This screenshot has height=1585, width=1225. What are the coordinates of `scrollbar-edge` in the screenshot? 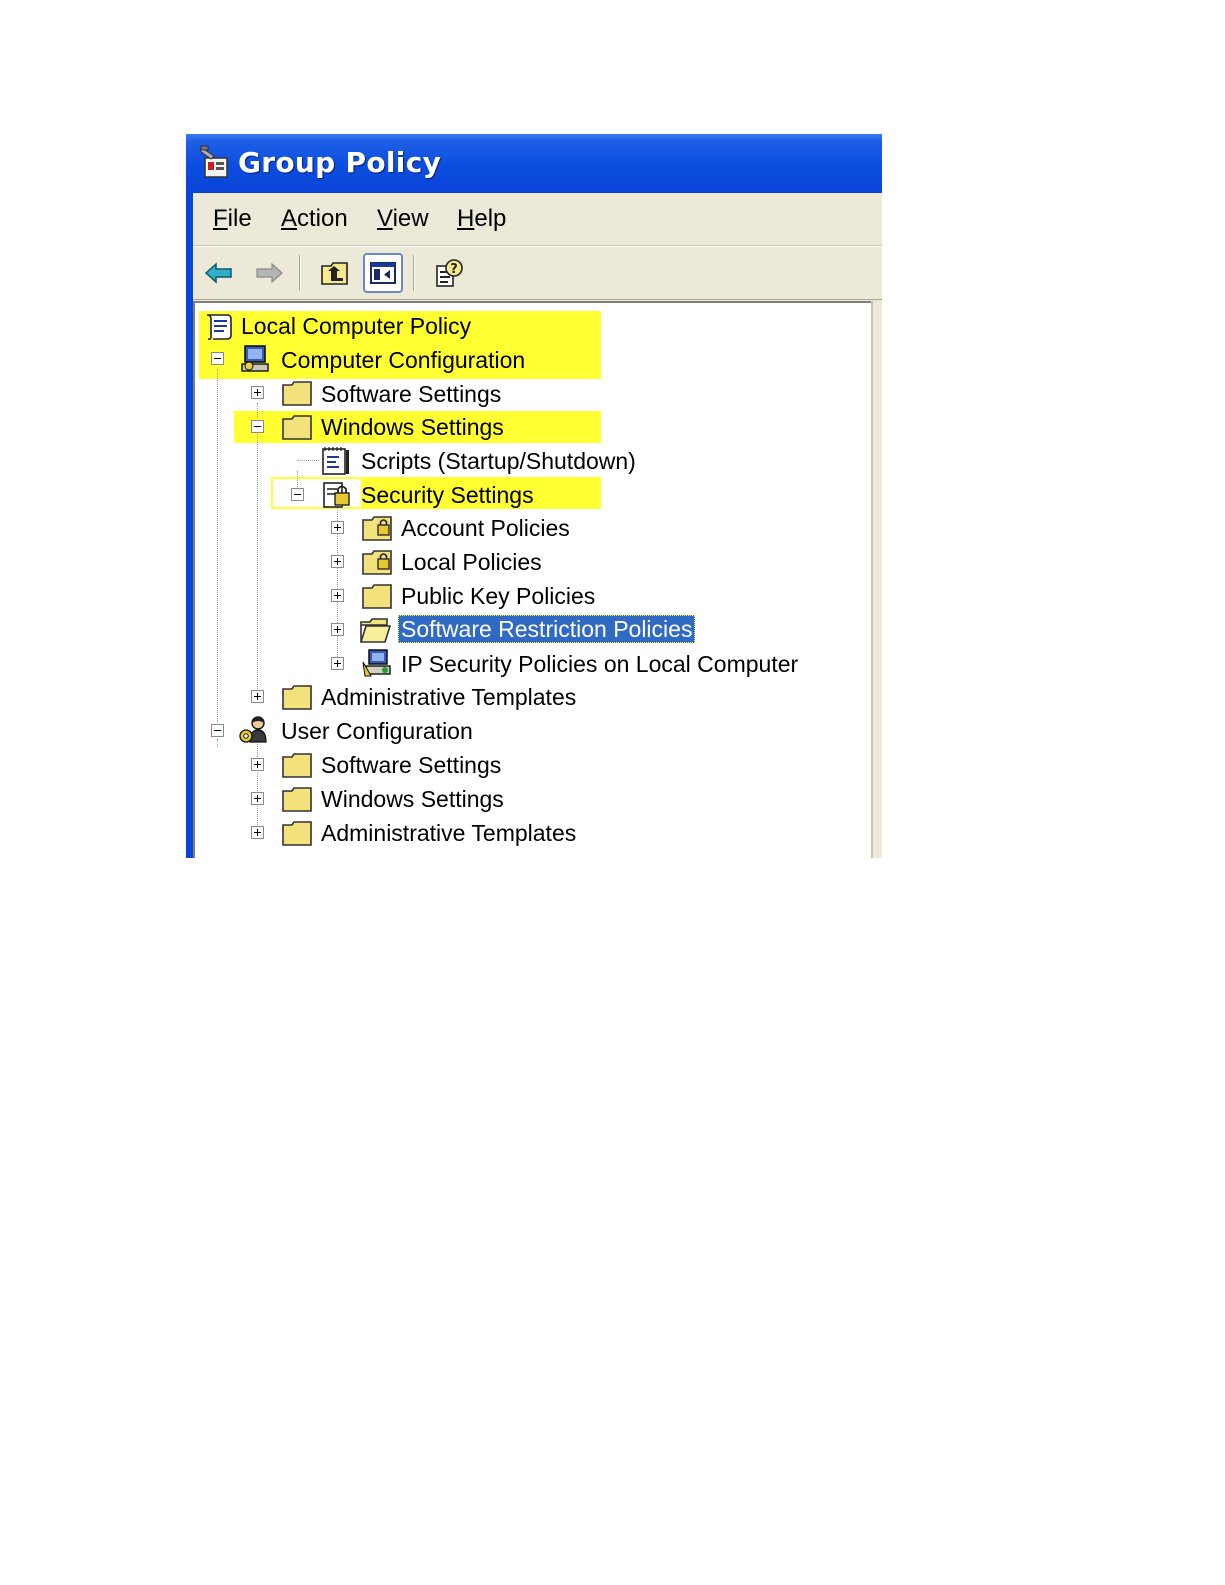 It's located at (876, 579).